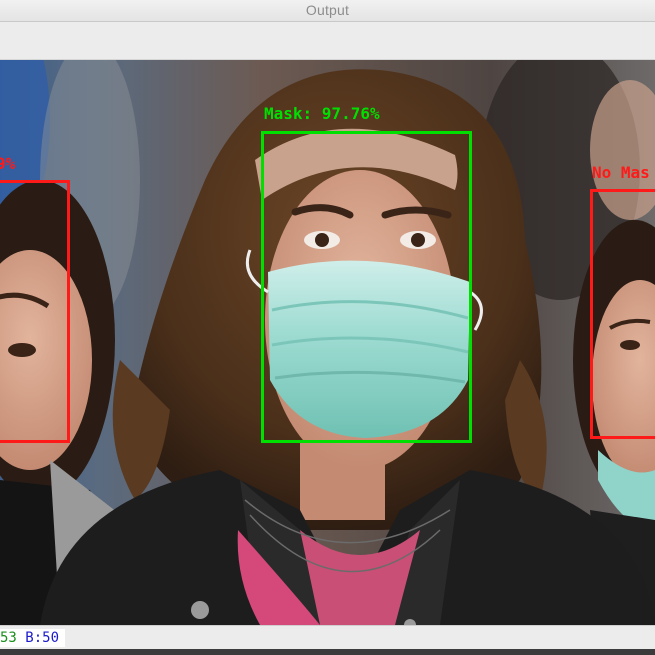 Image resolution: width=655 pixels, height=655 pixels. Describe the element at coordinates (621, 172) in the screenshot. I see `detection-label-right: No Mas` at that location.